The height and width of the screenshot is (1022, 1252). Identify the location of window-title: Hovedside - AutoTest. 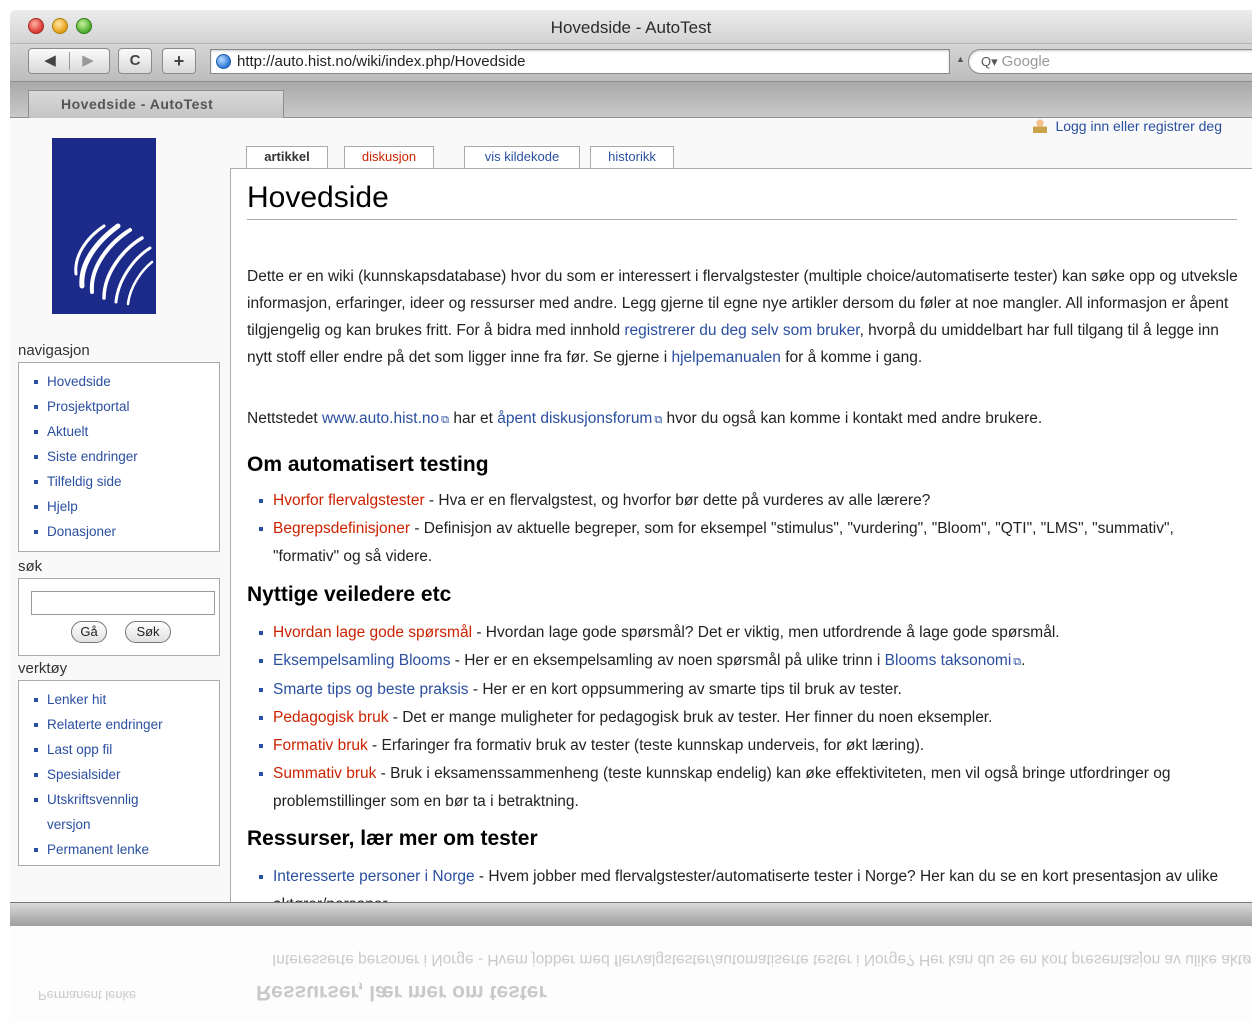
(631, 27).